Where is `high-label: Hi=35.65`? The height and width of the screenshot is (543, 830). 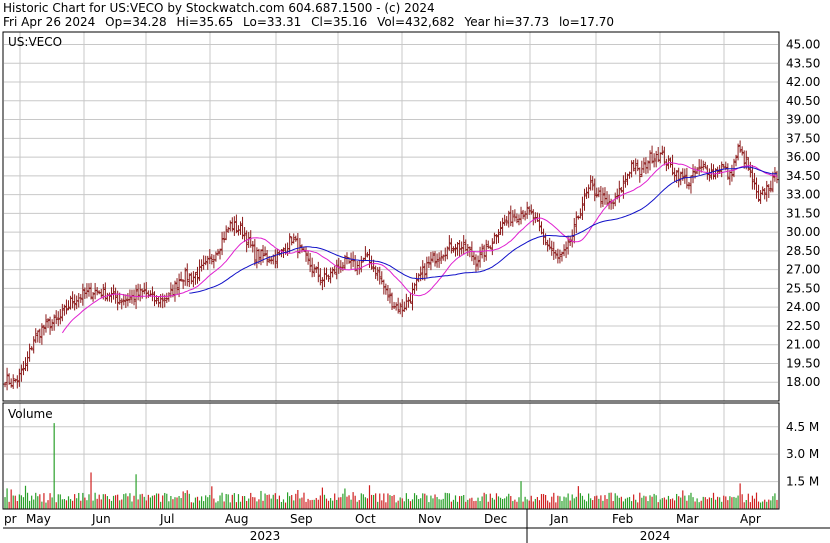
high-label: Hi=35.65 is located at coordinates (205, 22).